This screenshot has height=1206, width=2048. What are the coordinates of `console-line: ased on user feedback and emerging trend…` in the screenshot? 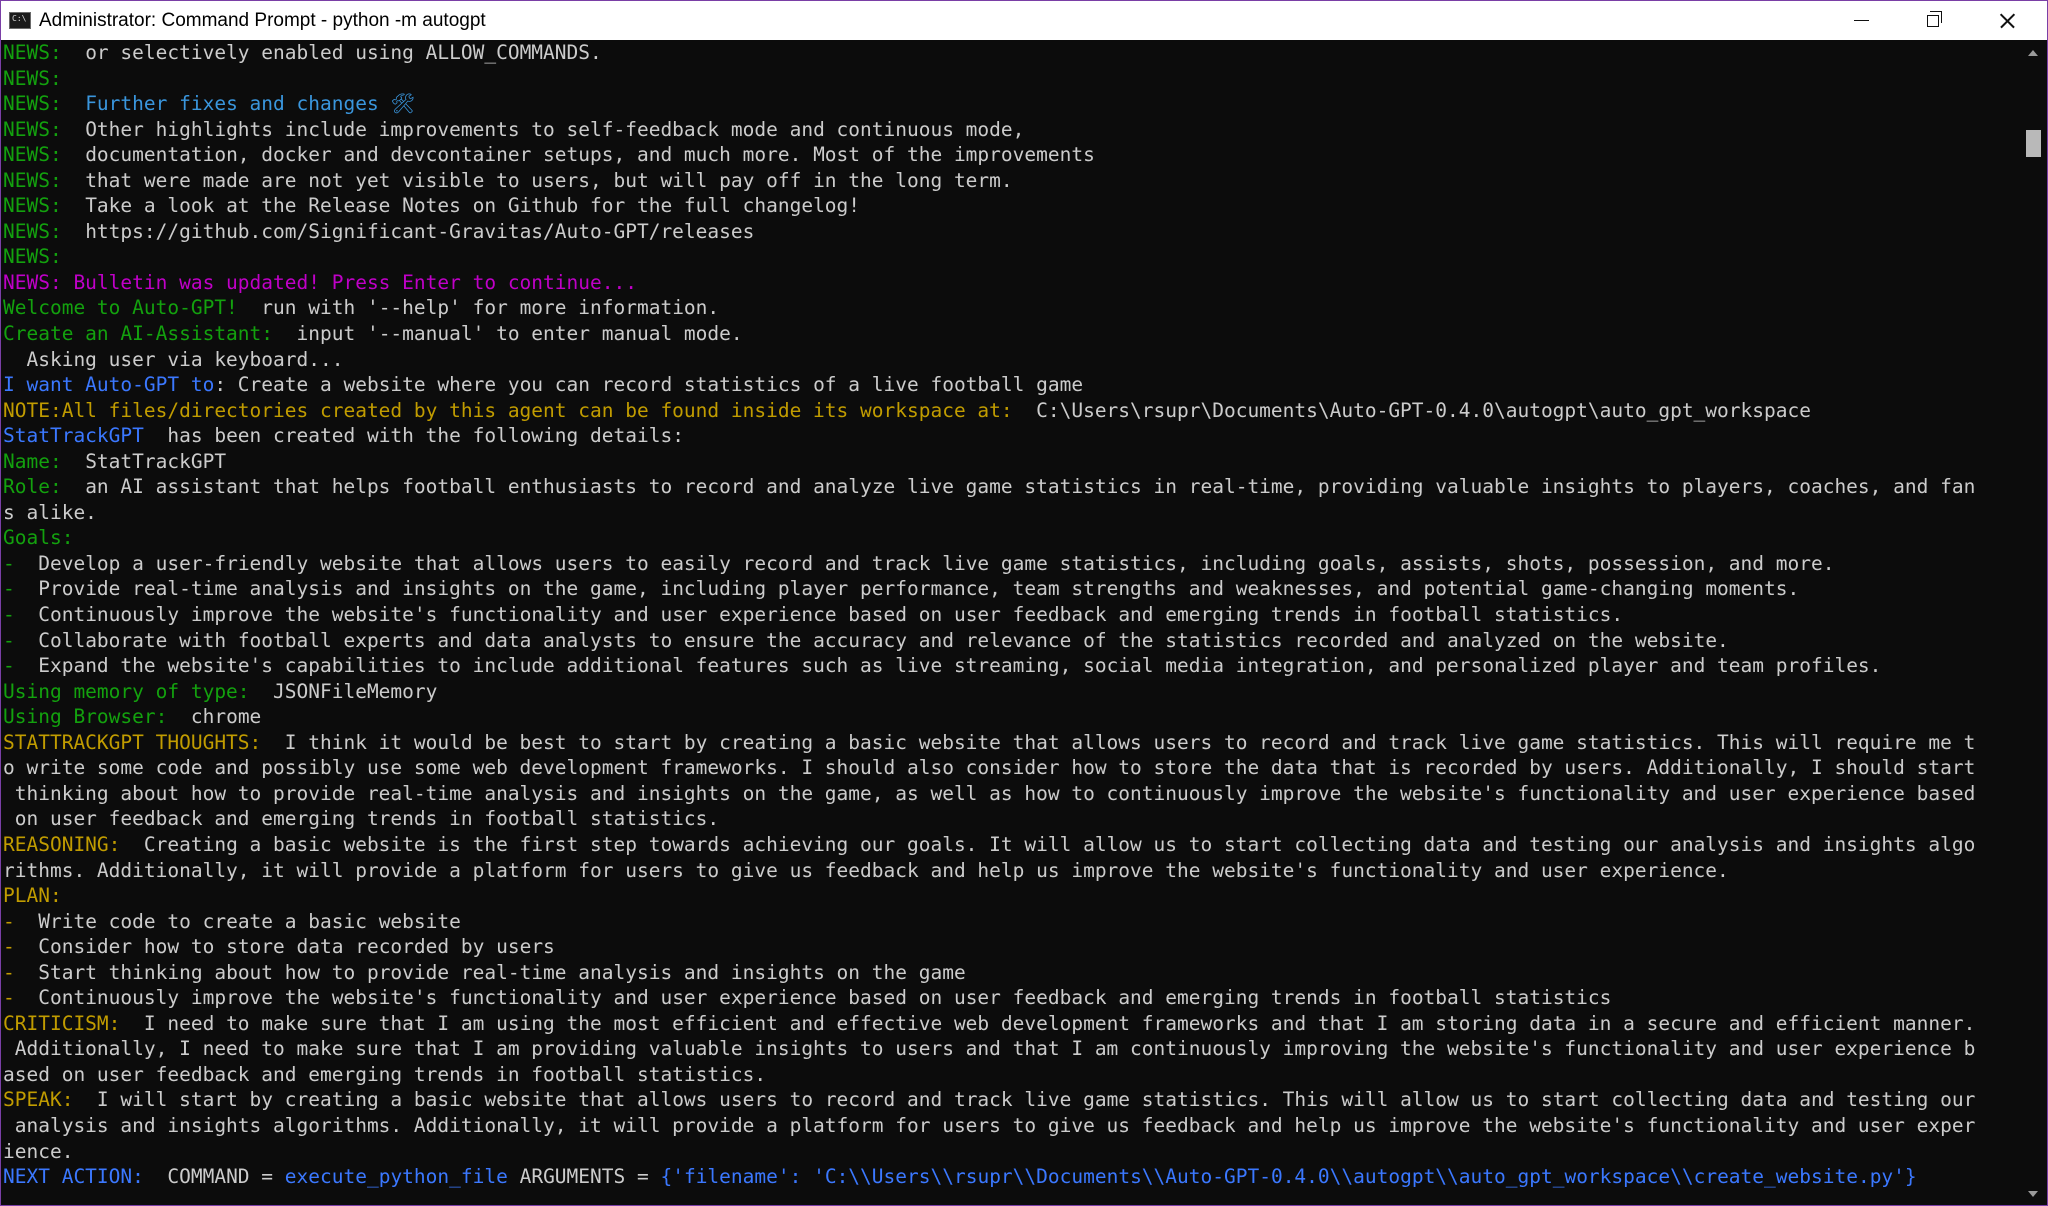 It's located at (1010, 1075).